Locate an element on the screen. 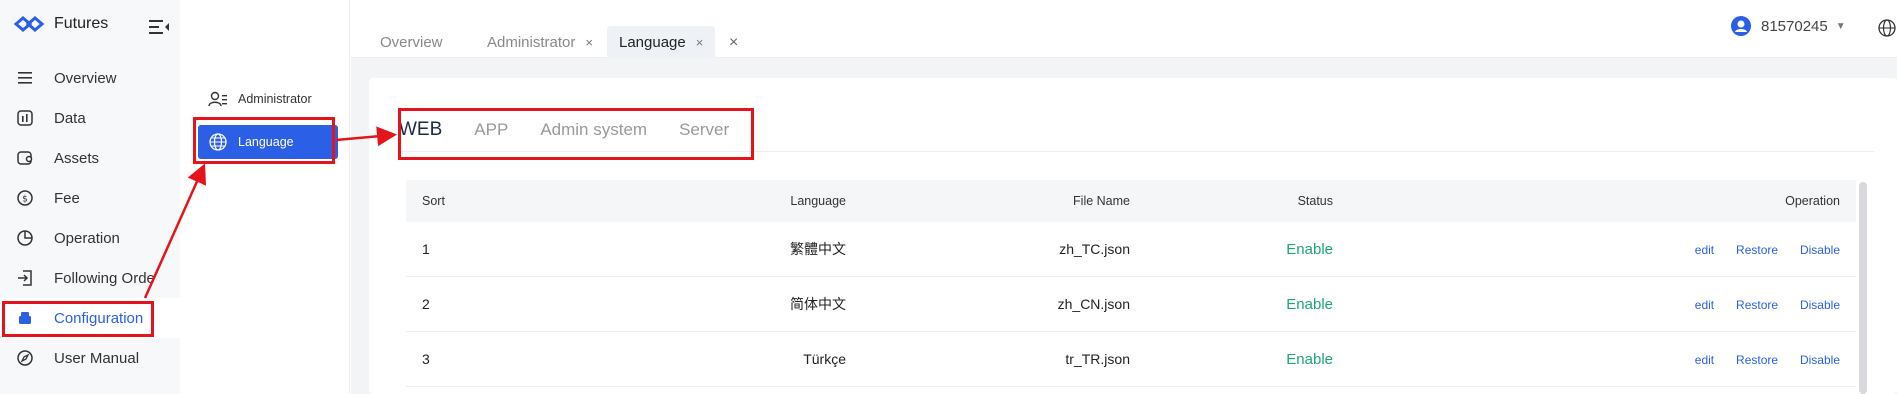  annotation-arrows is located at coordinates (270, 212).